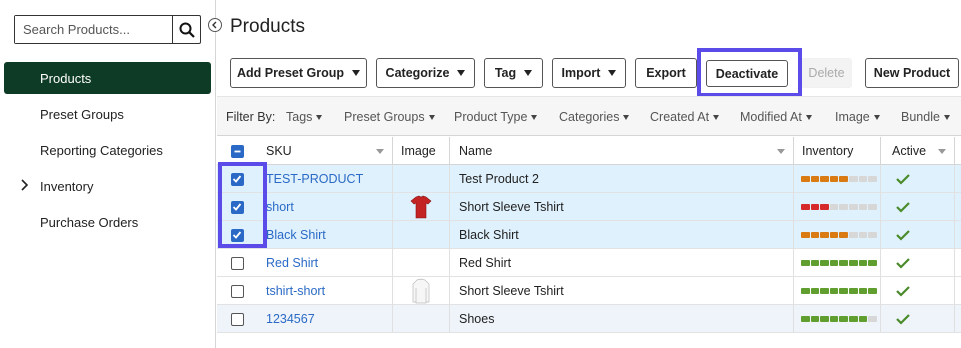 This screenshot has width=961, height=348. What do you see at coordinates (325, 319) in the screenshot?
I see `sku-cell: 1234567` at bounding box center [325, 319].